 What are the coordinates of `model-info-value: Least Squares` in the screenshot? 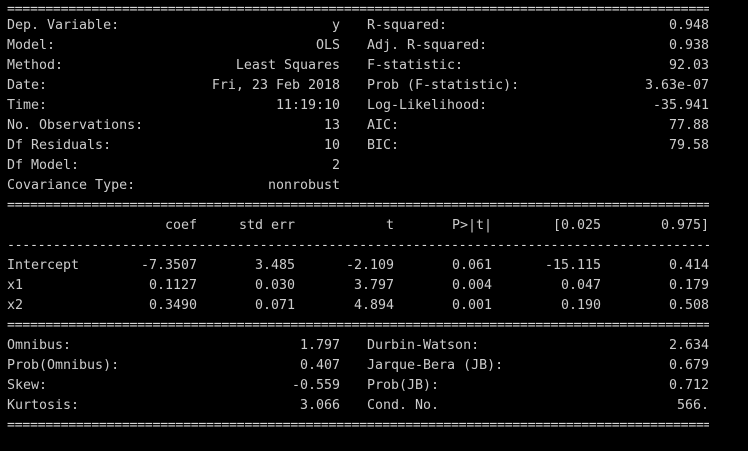 It's located at (287, 65).